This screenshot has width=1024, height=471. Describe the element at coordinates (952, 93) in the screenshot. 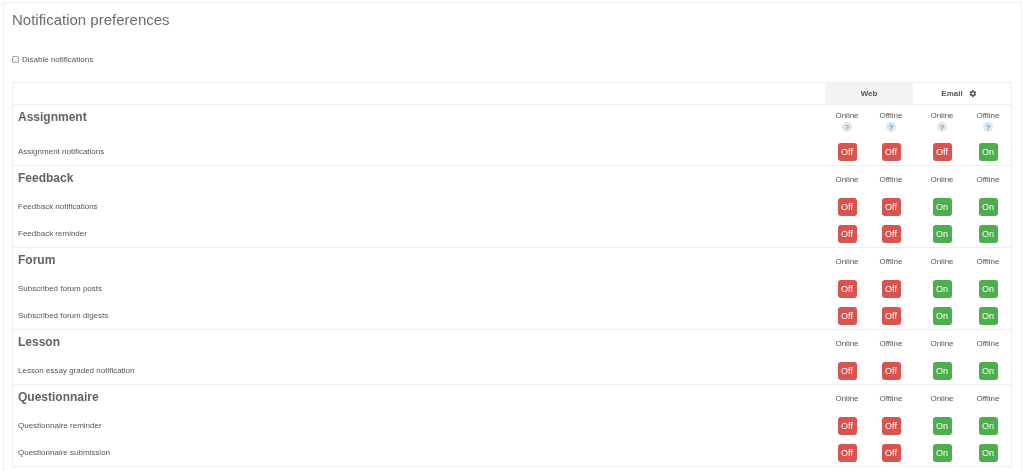

I see `column-header: Email` at that location.